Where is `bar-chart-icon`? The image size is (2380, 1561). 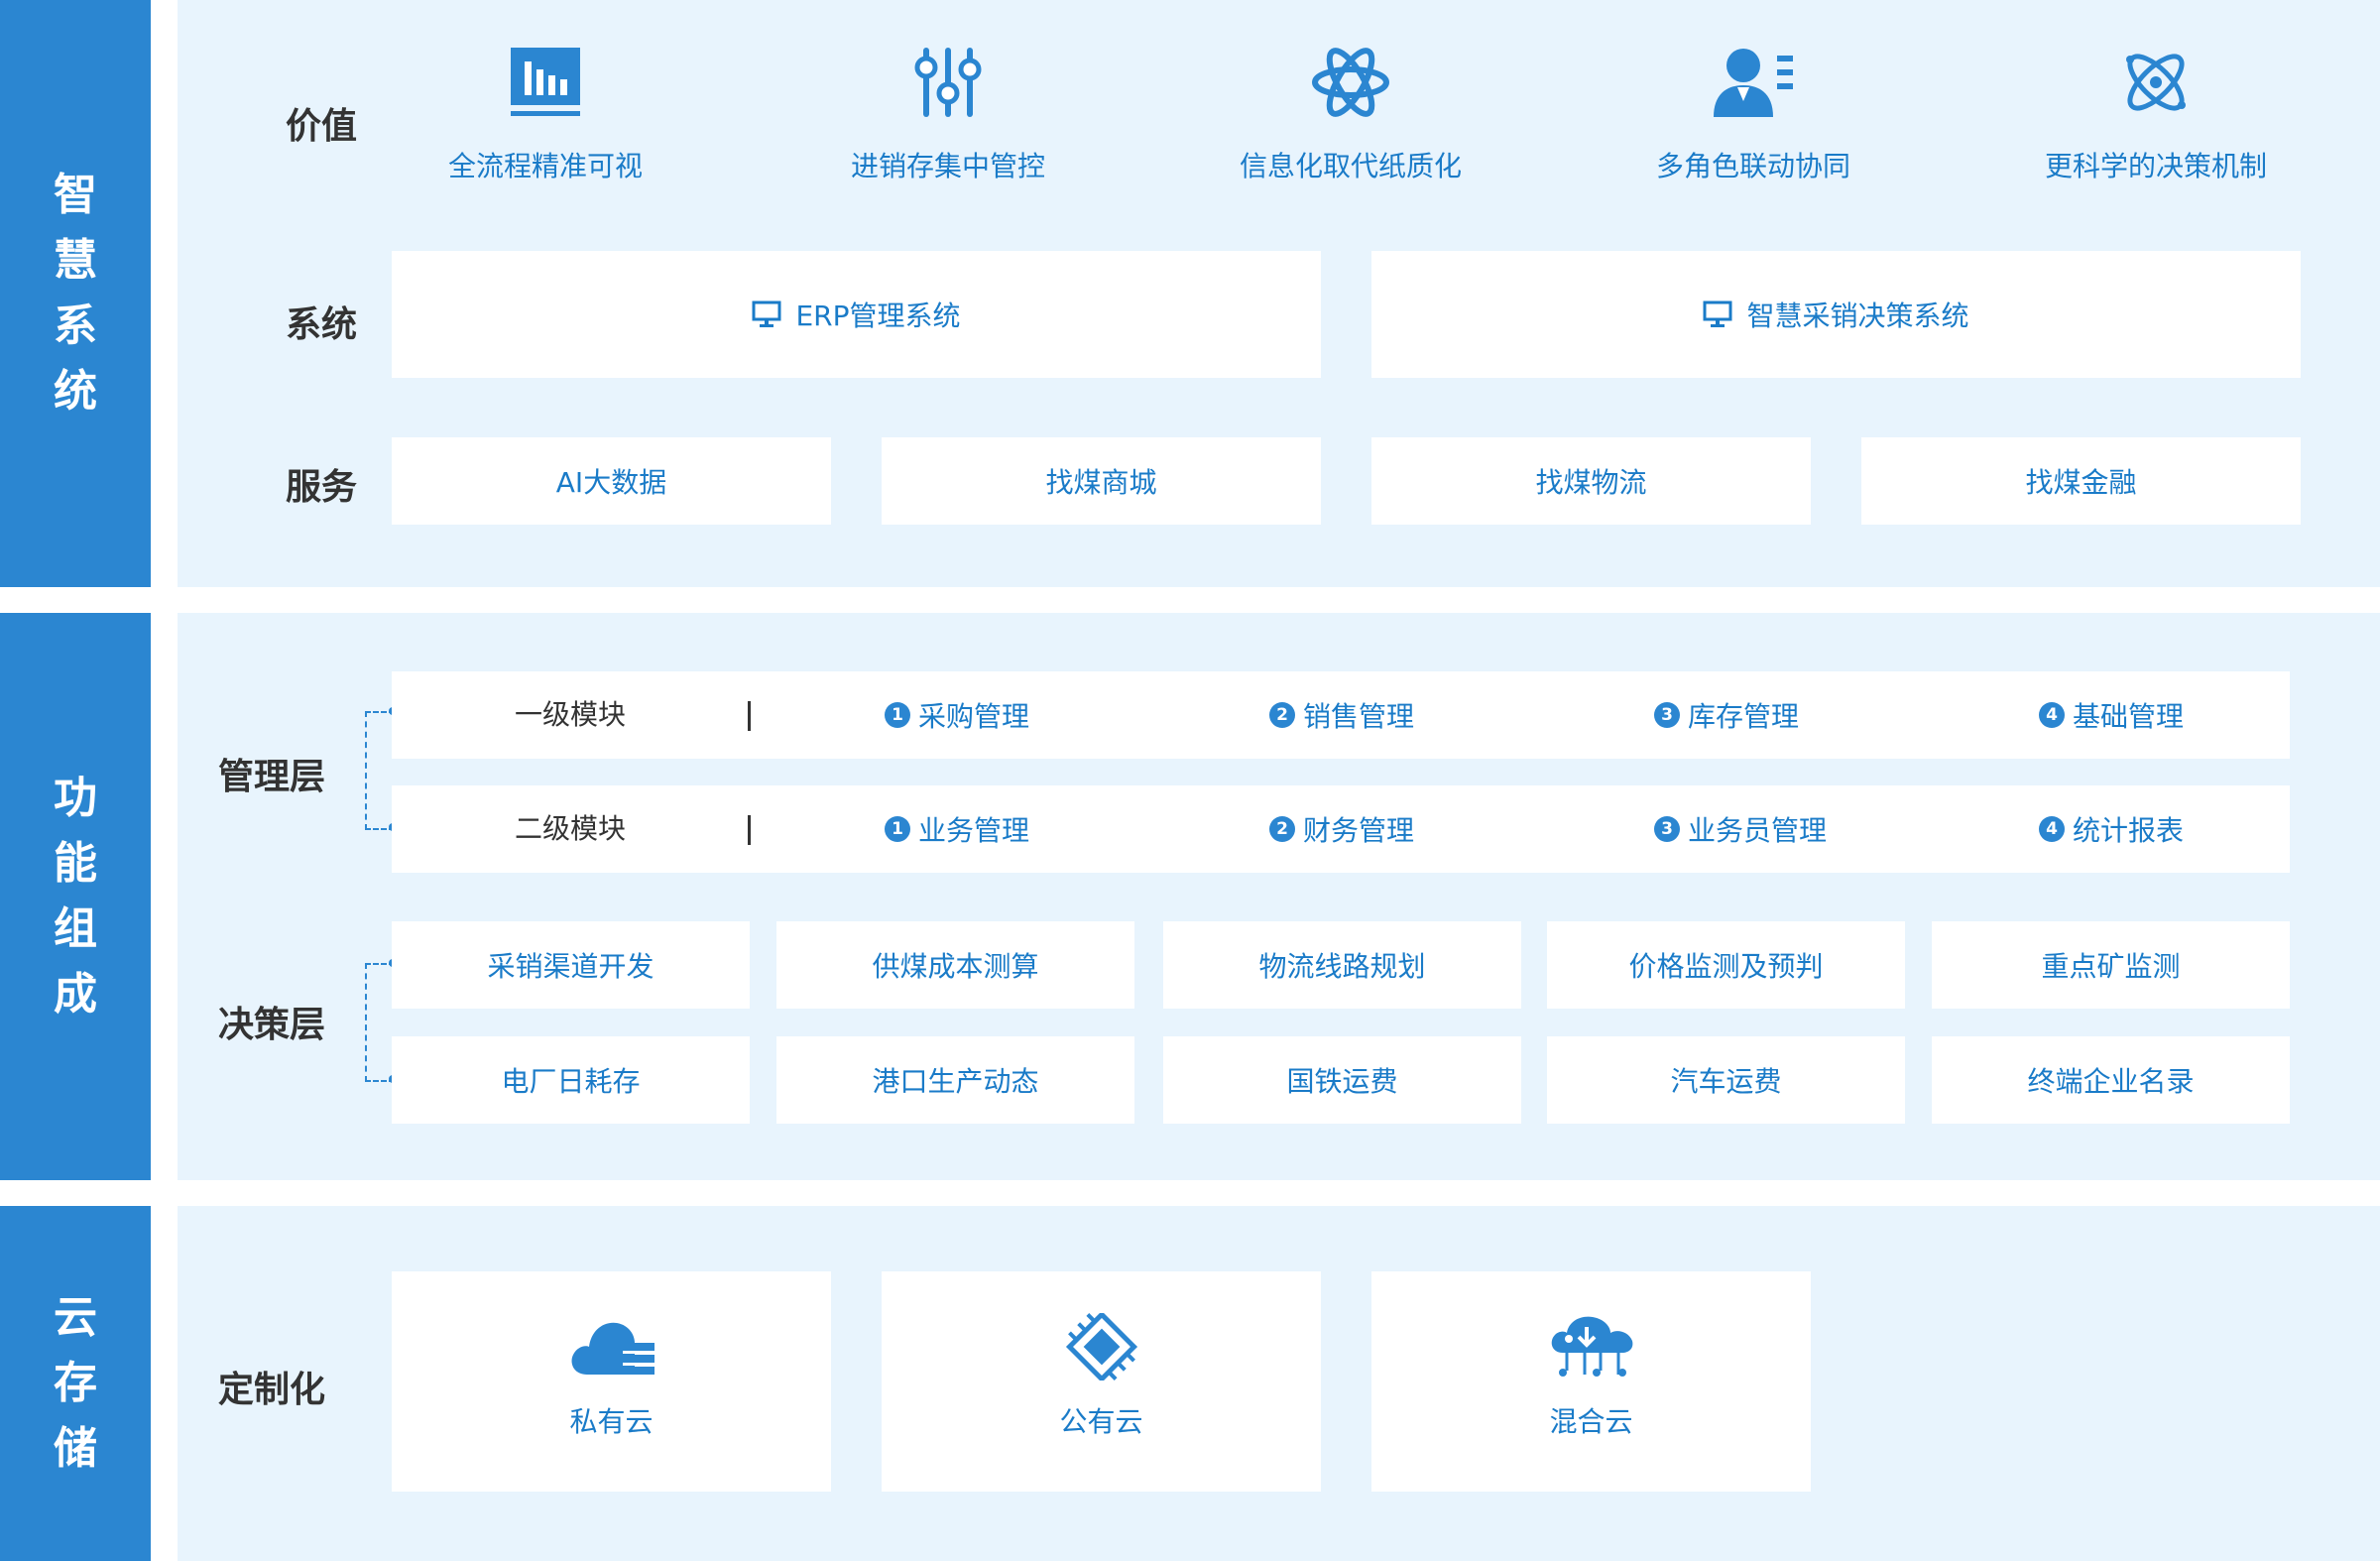
bar-chart-icon is located at coordinates (545, 82).